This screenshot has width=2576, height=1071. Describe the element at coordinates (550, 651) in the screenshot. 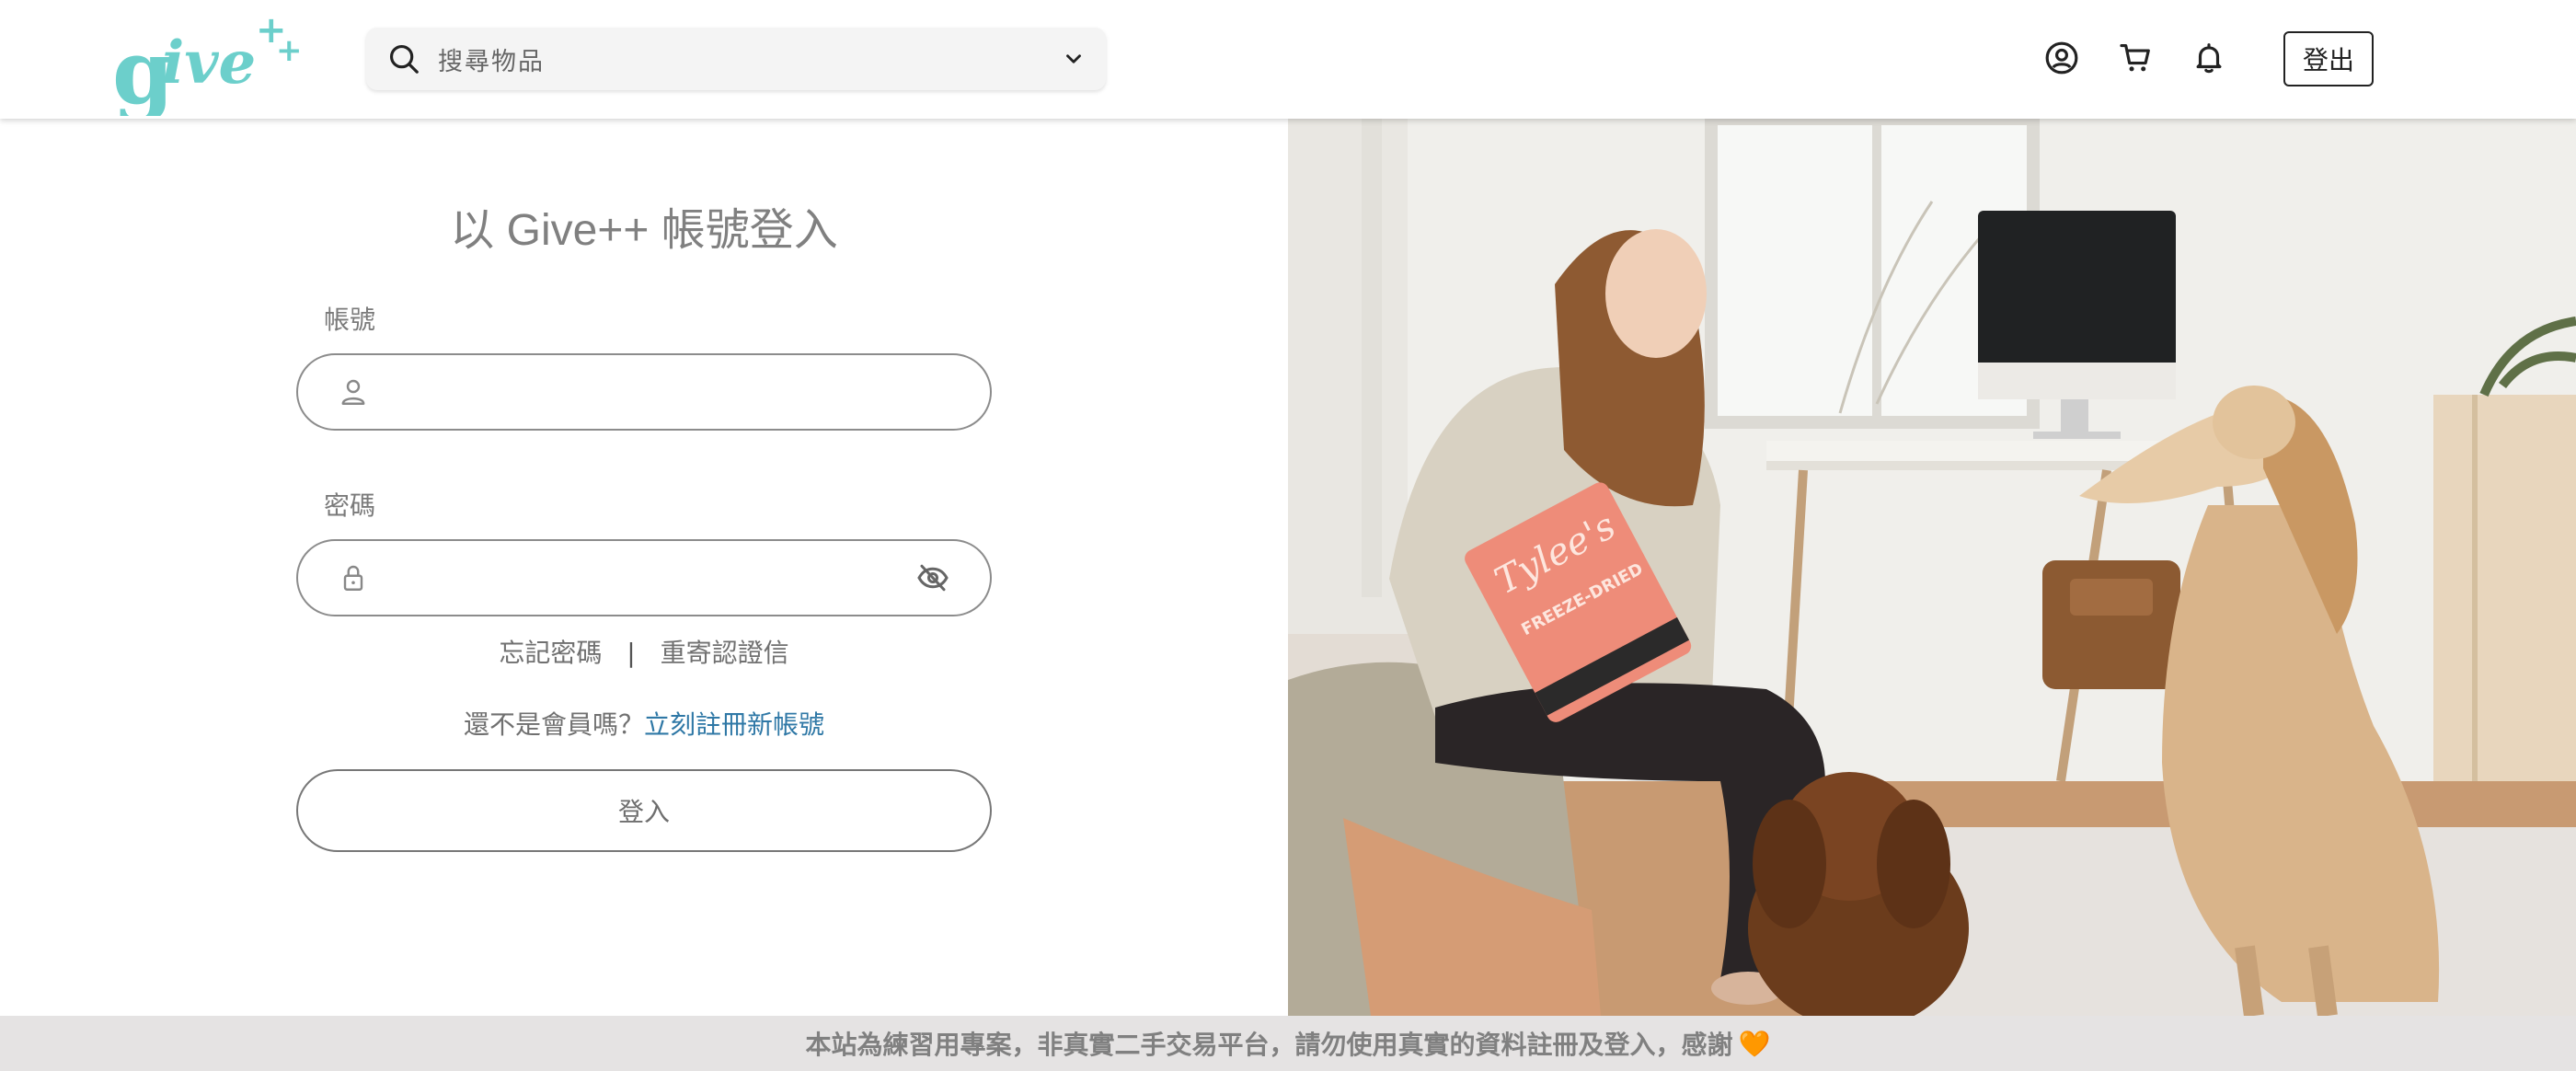

I see `forgot-password-link: 忘記密碼` at that location.